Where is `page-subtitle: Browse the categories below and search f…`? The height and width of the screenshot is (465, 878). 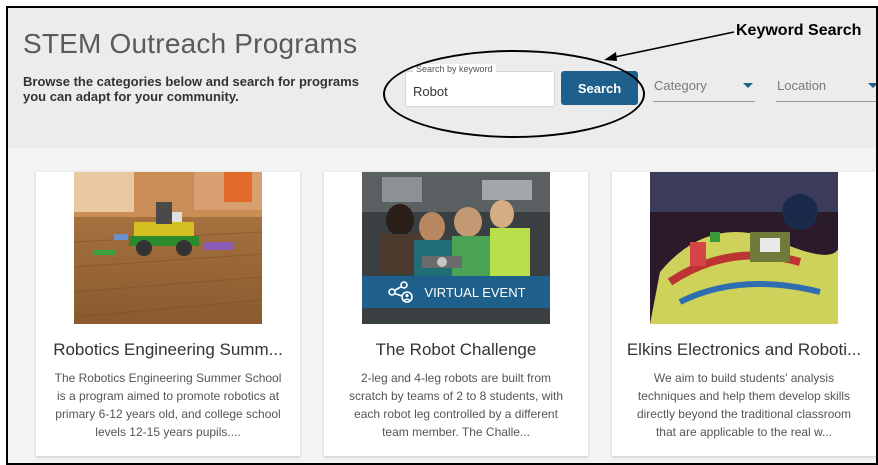
page-subtitle: Browse the categories below and search f… is located at coordinates (191, 89).